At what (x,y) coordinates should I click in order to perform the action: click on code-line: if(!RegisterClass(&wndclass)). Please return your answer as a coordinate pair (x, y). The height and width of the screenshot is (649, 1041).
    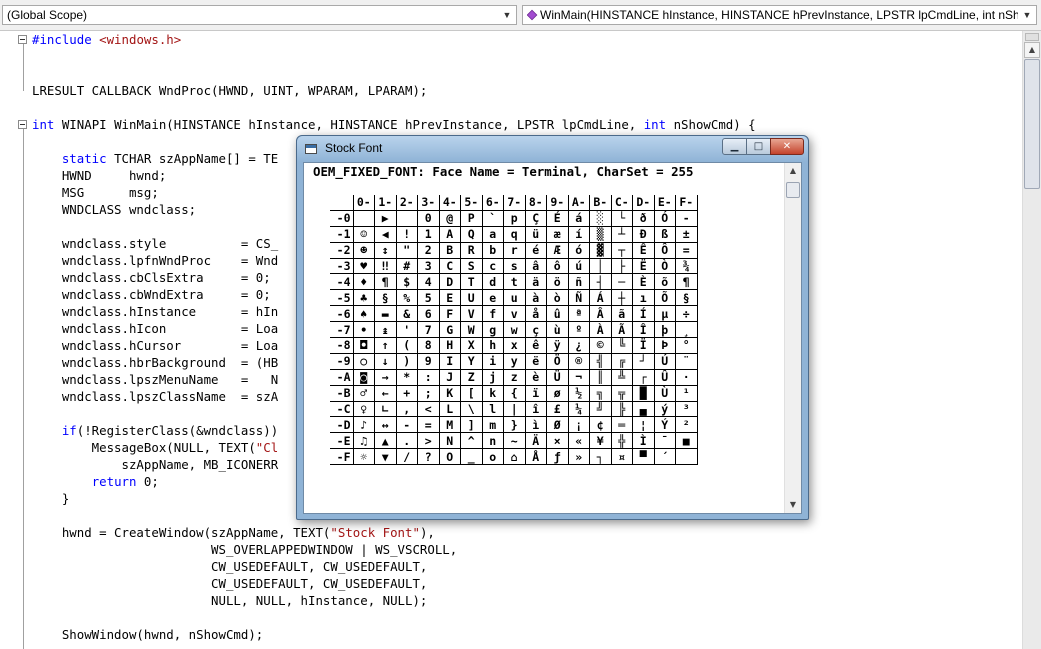
    Looking at the image, I should click on (155, 430).